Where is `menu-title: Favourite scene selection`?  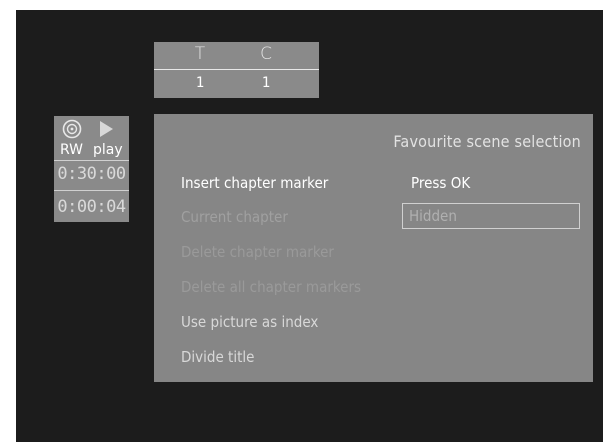 menu-title: Favourite scene selection is located at coordinates (487, 141).